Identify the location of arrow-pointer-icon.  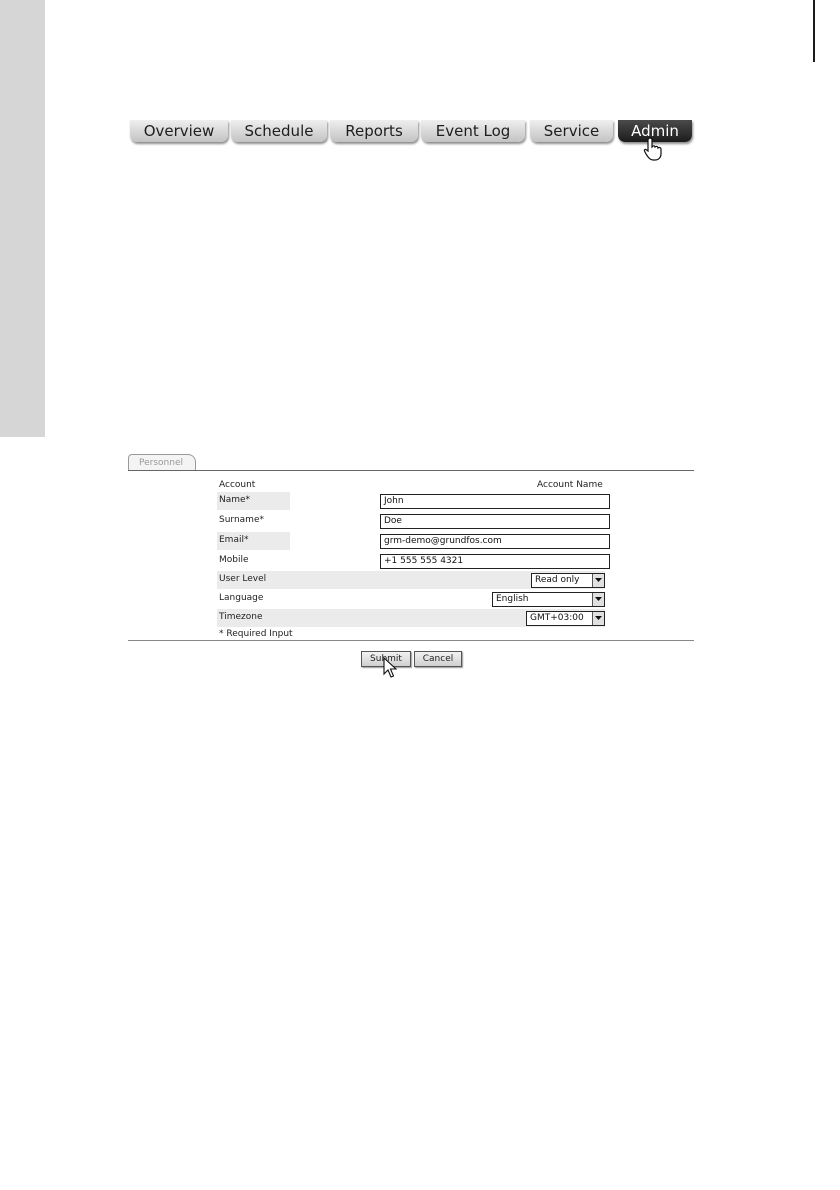
(390, 667).